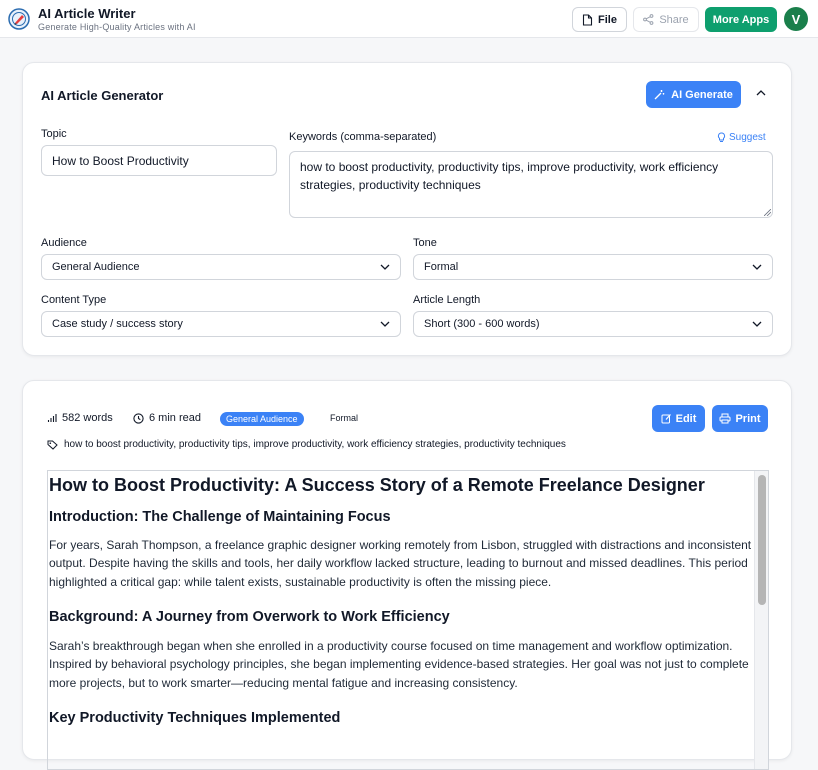 The height and width of the screenshot is (770, 818). Describe the element at coordinates (262, 419) in the screenshot. I see `audience-badge: General Audience` at that location.